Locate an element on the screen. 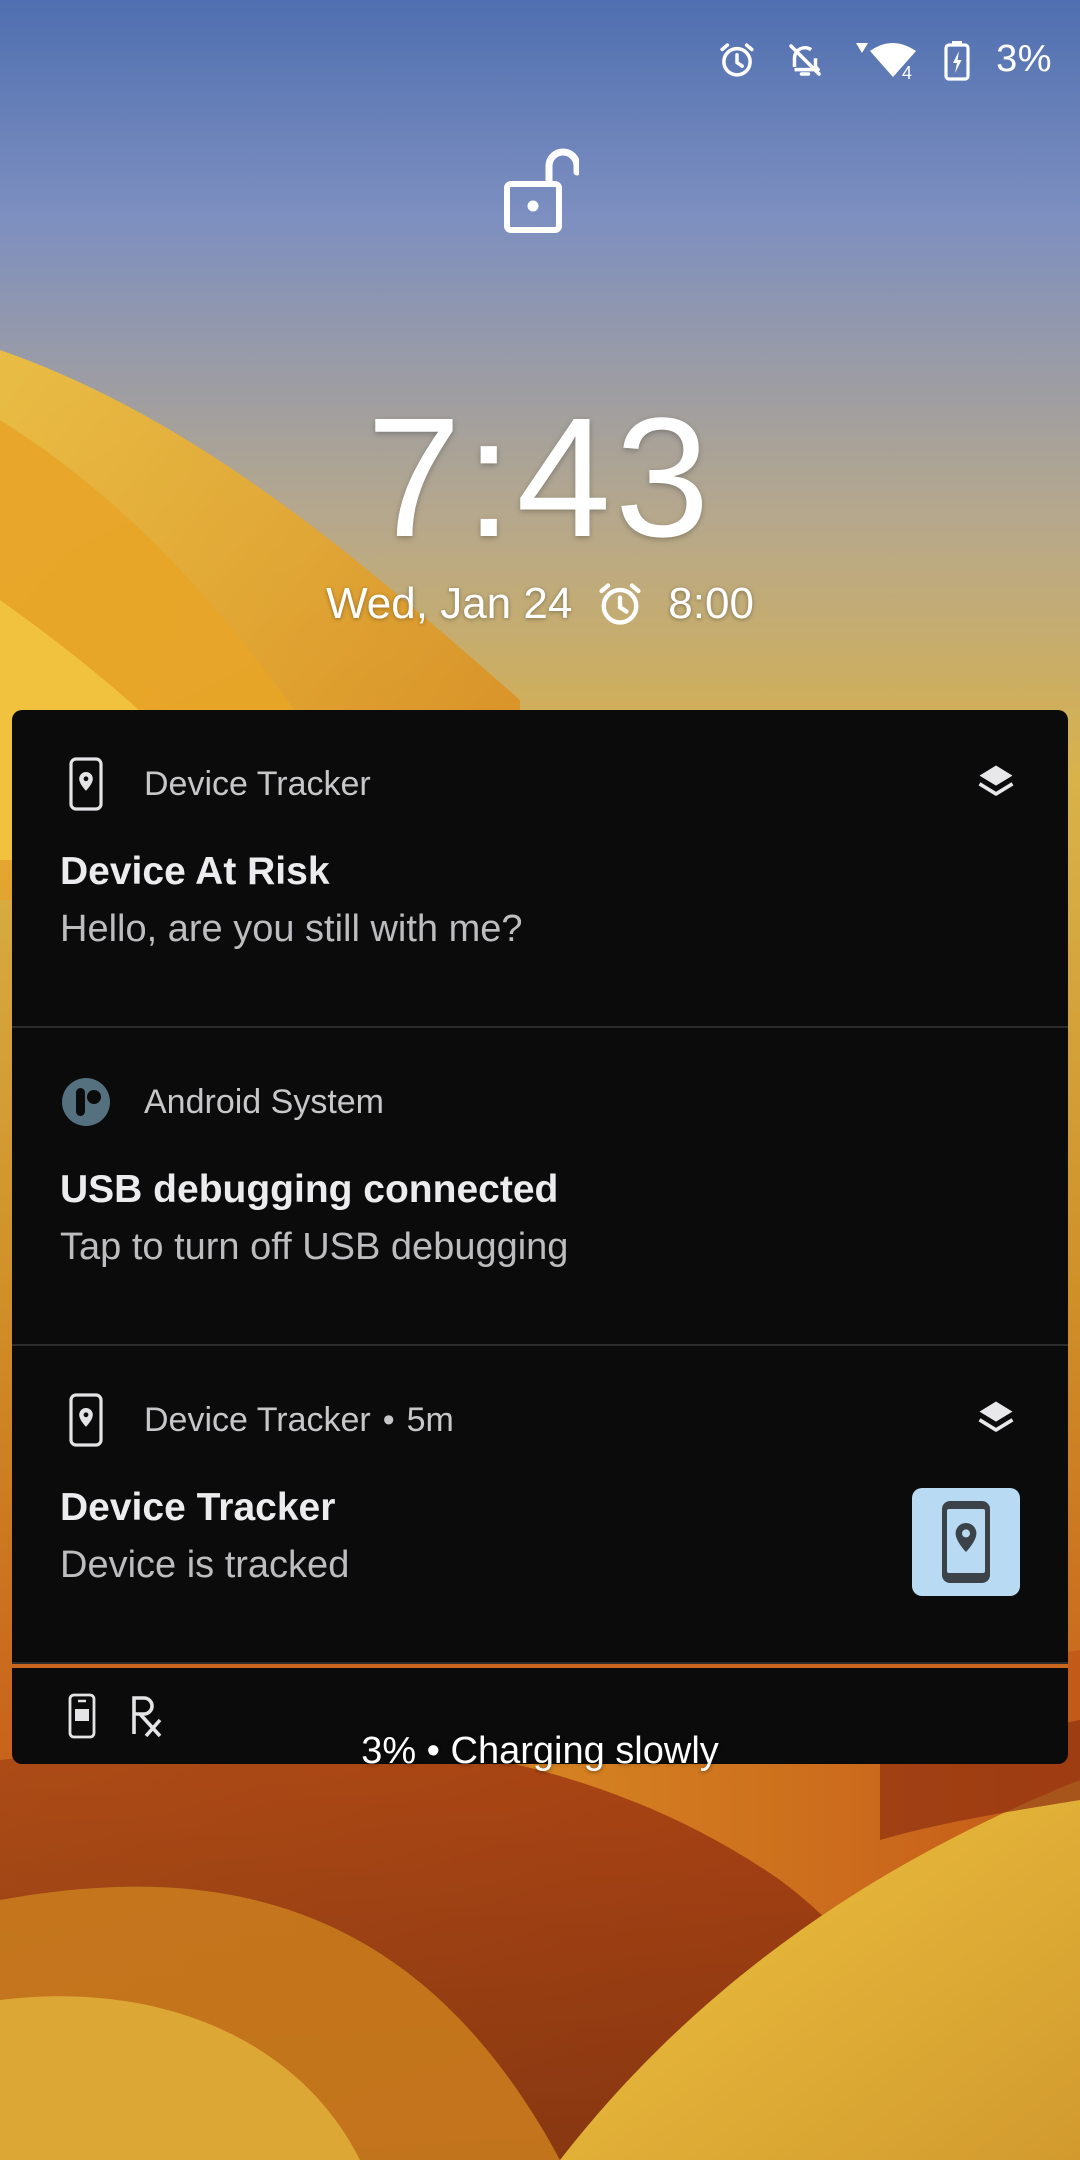 Image resolution: width=1080 pixels, height=2160 pixels. phone-location-icon is located at coordinates (966, 1542).